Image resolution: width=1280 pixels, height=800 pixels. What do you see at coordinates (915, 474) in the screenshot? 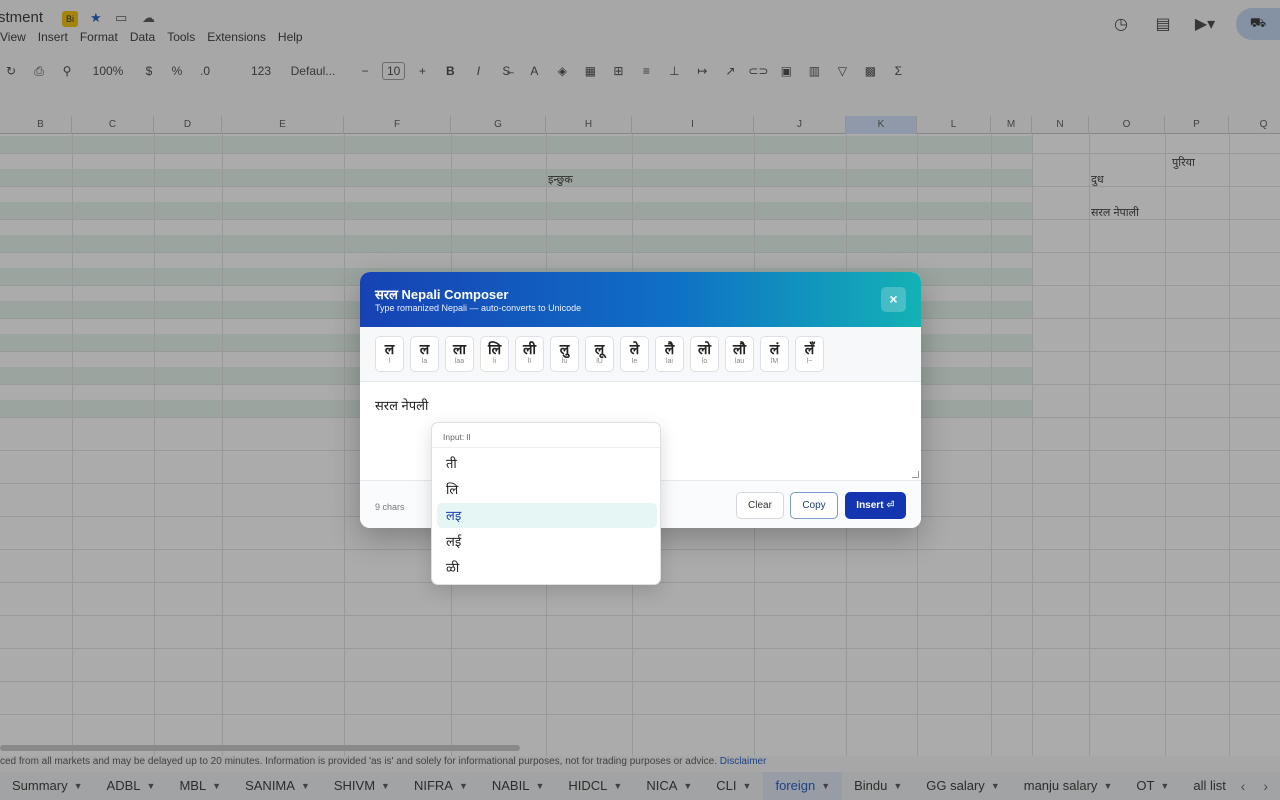
I see `resize-handle` at bounding box center [915, 474].